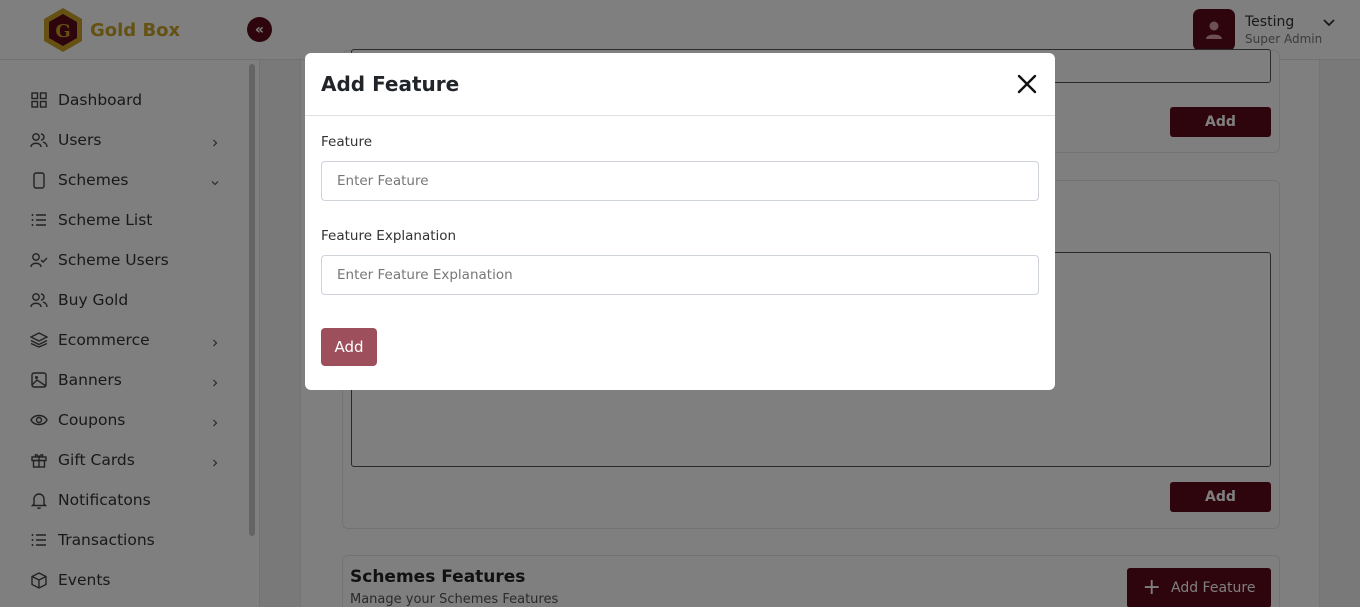  What do you see at coordinates (390, 84) in the screenshot?
I see `modal-title: Add Feature` at bounding box center [390, 84].